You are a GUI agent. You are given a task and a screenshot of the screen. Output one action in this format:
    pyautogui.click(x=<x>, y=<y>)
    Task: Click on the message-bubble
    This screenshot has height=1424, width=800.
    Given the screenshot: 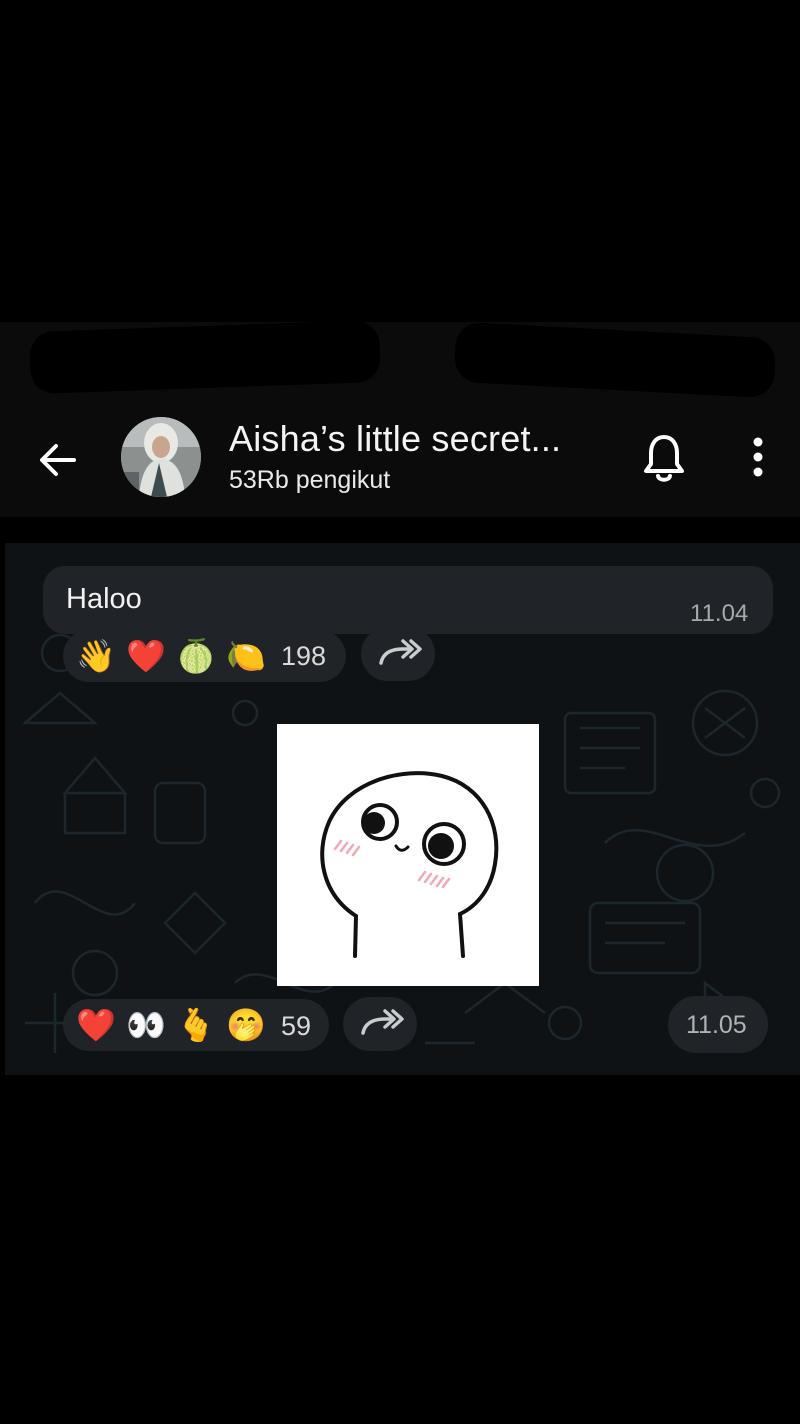 What is the action you would take?
    pyautogui.click(x=408, y=600)
    